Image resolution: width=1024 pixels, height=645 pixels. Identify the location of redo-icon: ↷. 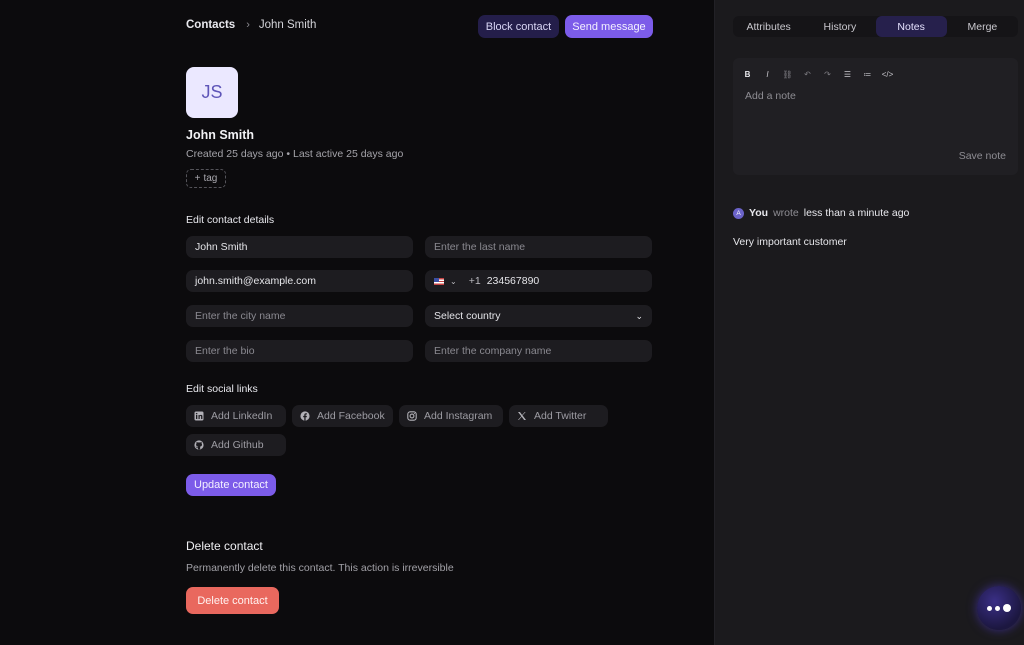
(827, 74).